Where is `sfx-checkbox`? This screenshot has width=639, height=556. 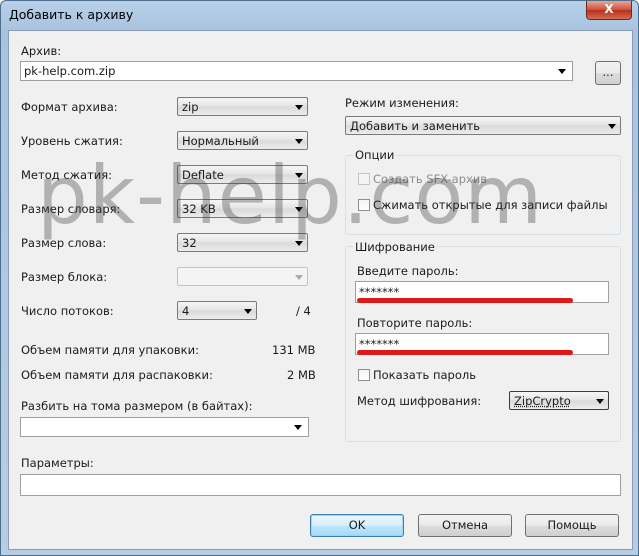
sfx-checkbox is located at coordinates (364, 179).